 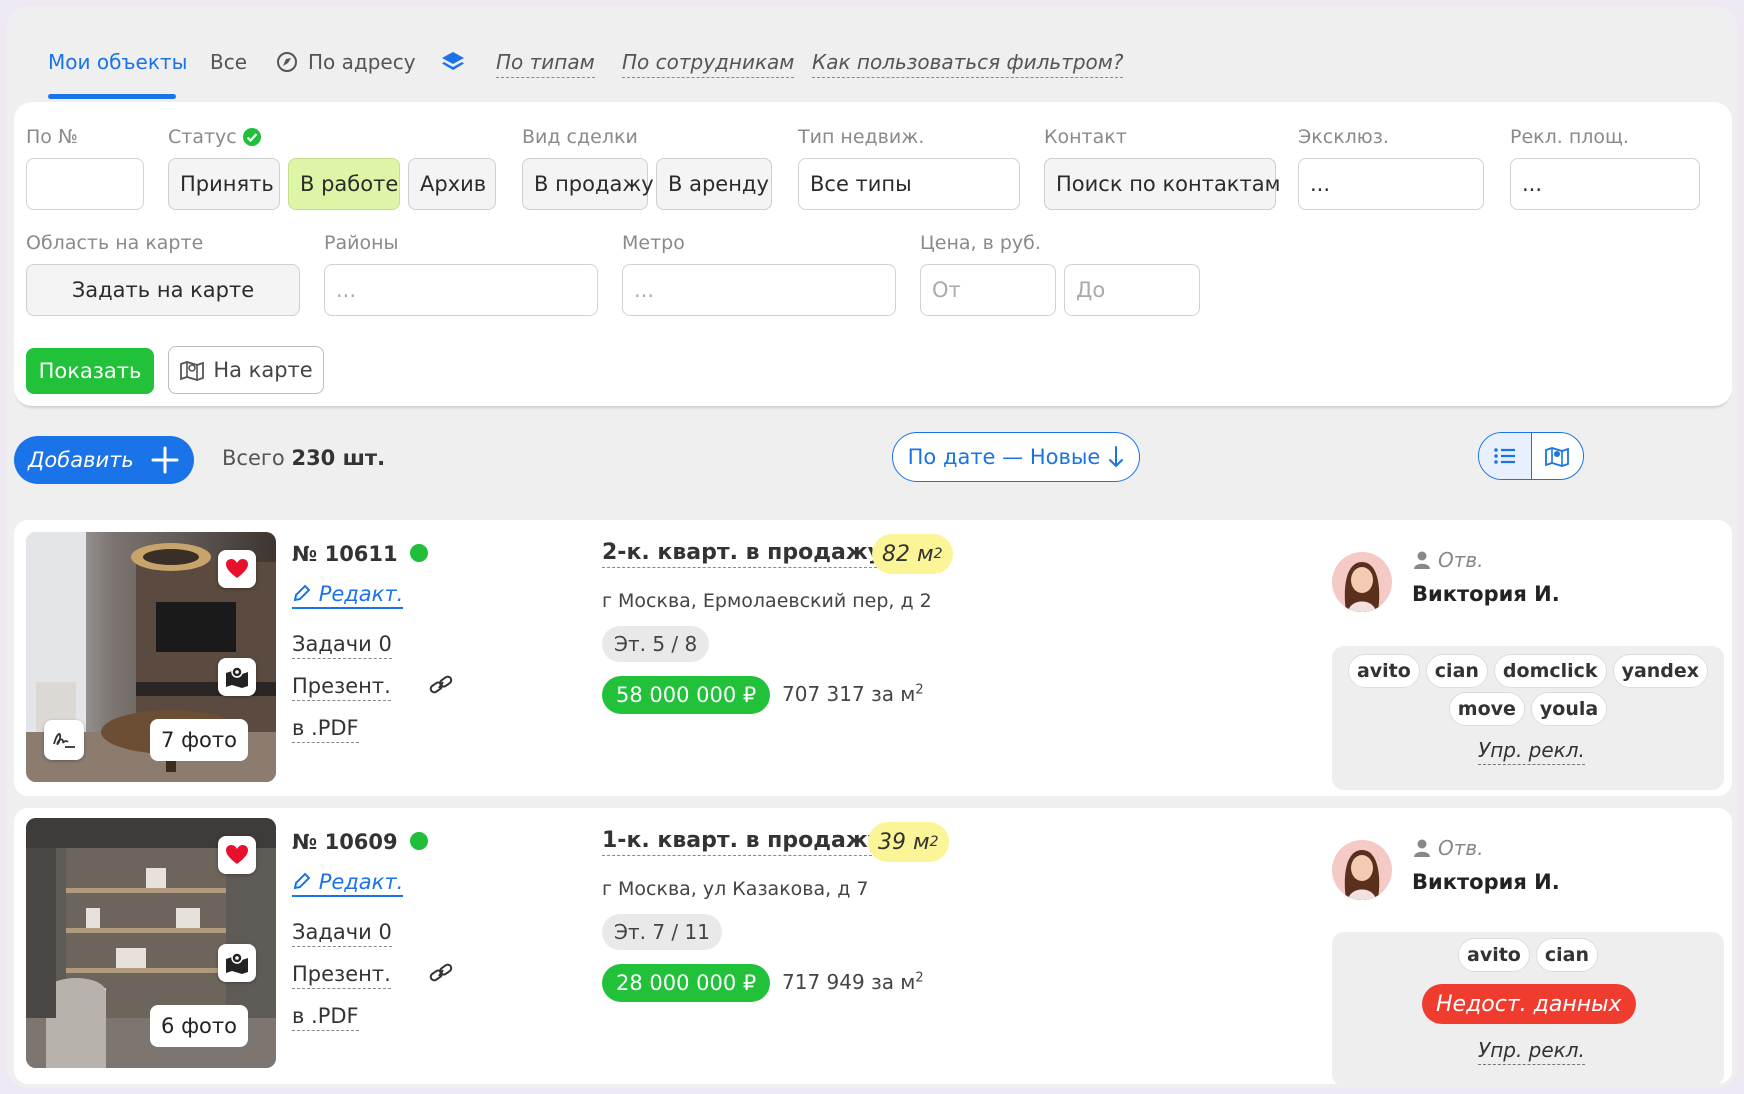 I want to click on photo-count: 7 фото, so click(x=199, y=740).